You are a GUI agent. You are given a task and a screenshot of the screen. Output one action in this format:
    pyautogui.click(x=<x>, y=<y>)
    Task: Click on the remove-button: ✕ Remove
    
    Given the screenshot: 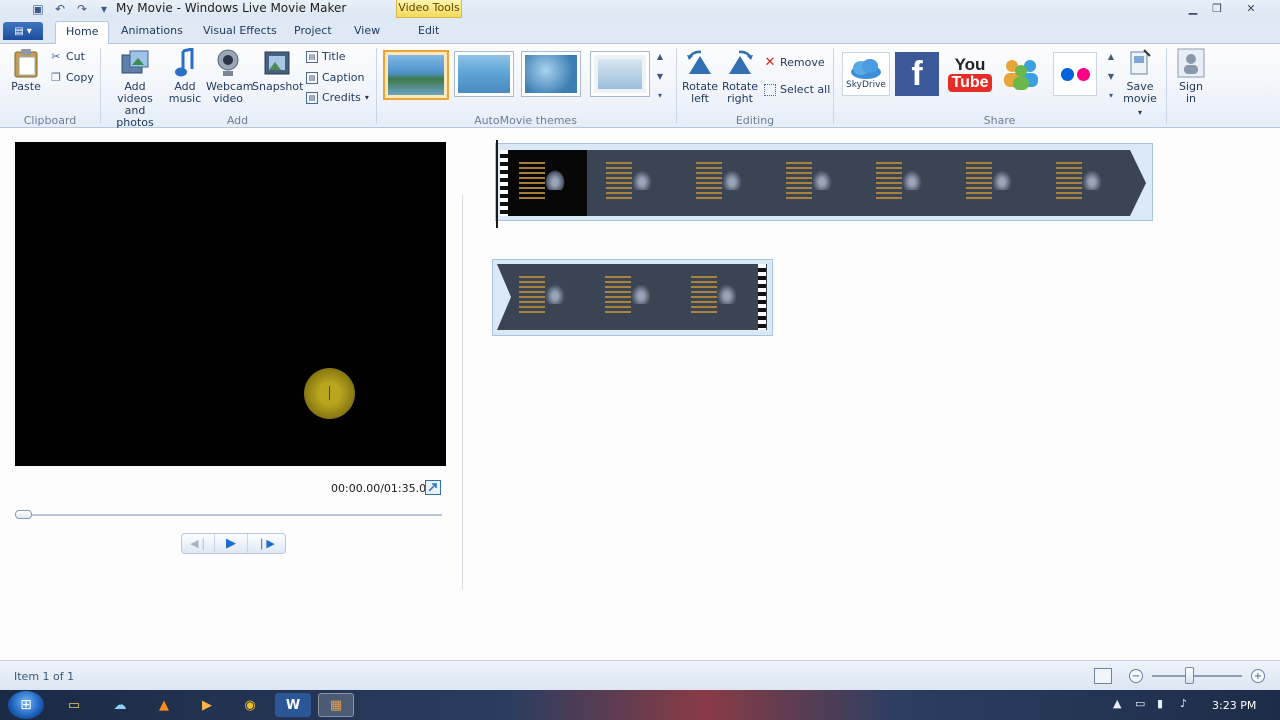 What is the action you would take?
    pyautogui.click(x=794, y=62)
    